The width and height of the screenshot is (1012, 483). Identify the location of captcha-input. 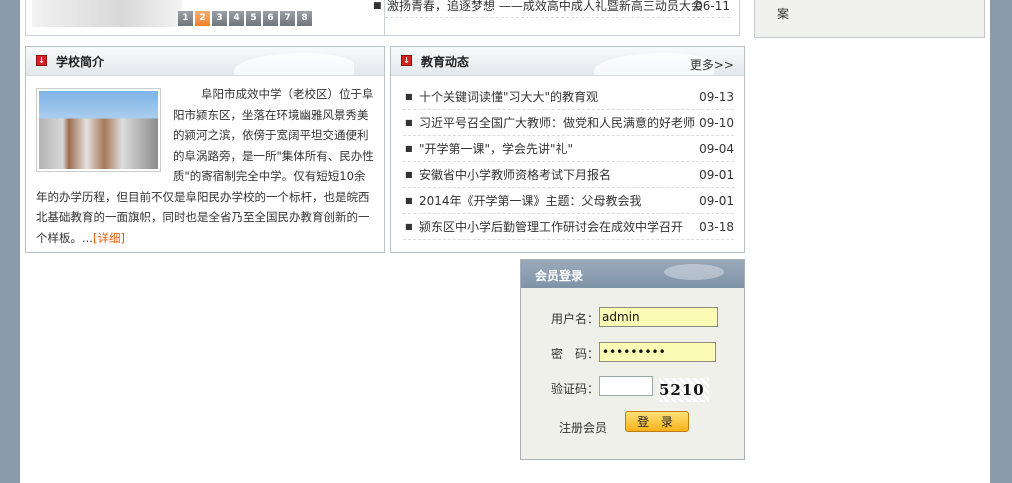
(626, 386).